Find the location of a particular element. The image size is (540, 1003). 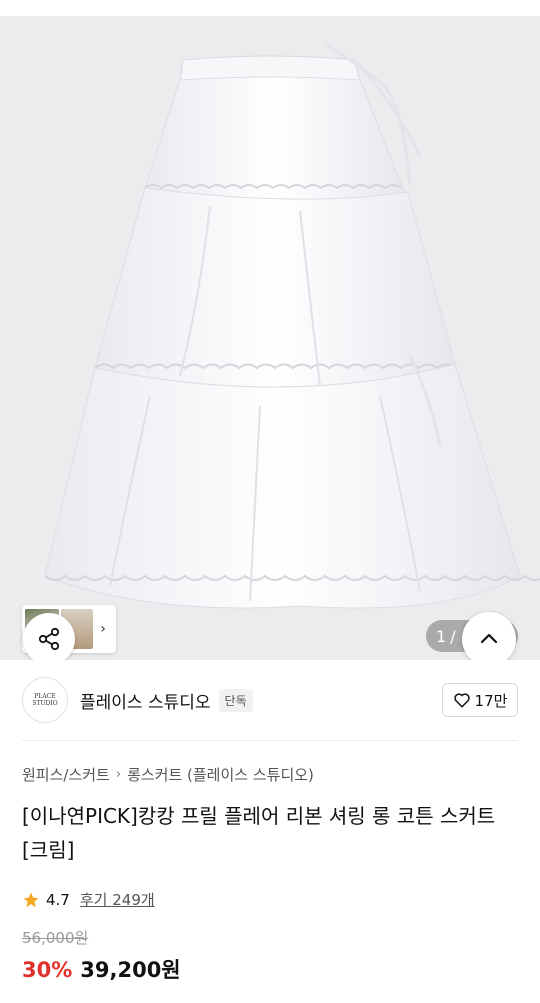

share-button is located at coordinates (49, 636).